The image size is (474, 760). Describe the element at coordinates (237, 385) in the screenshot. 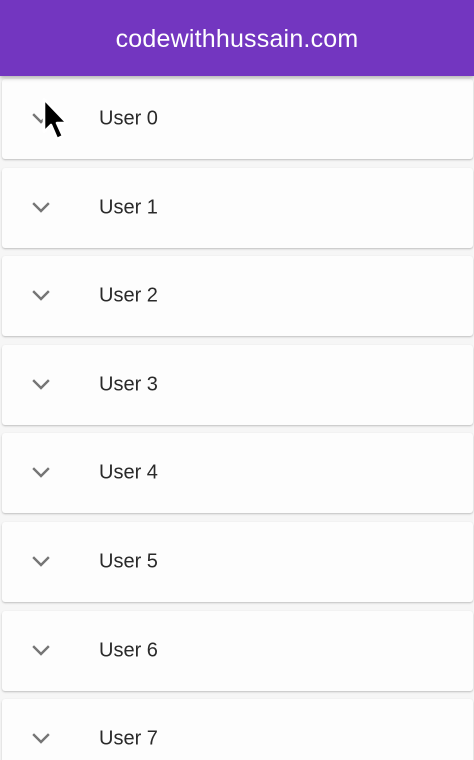

I see `user-row-3: User 3` at that location.